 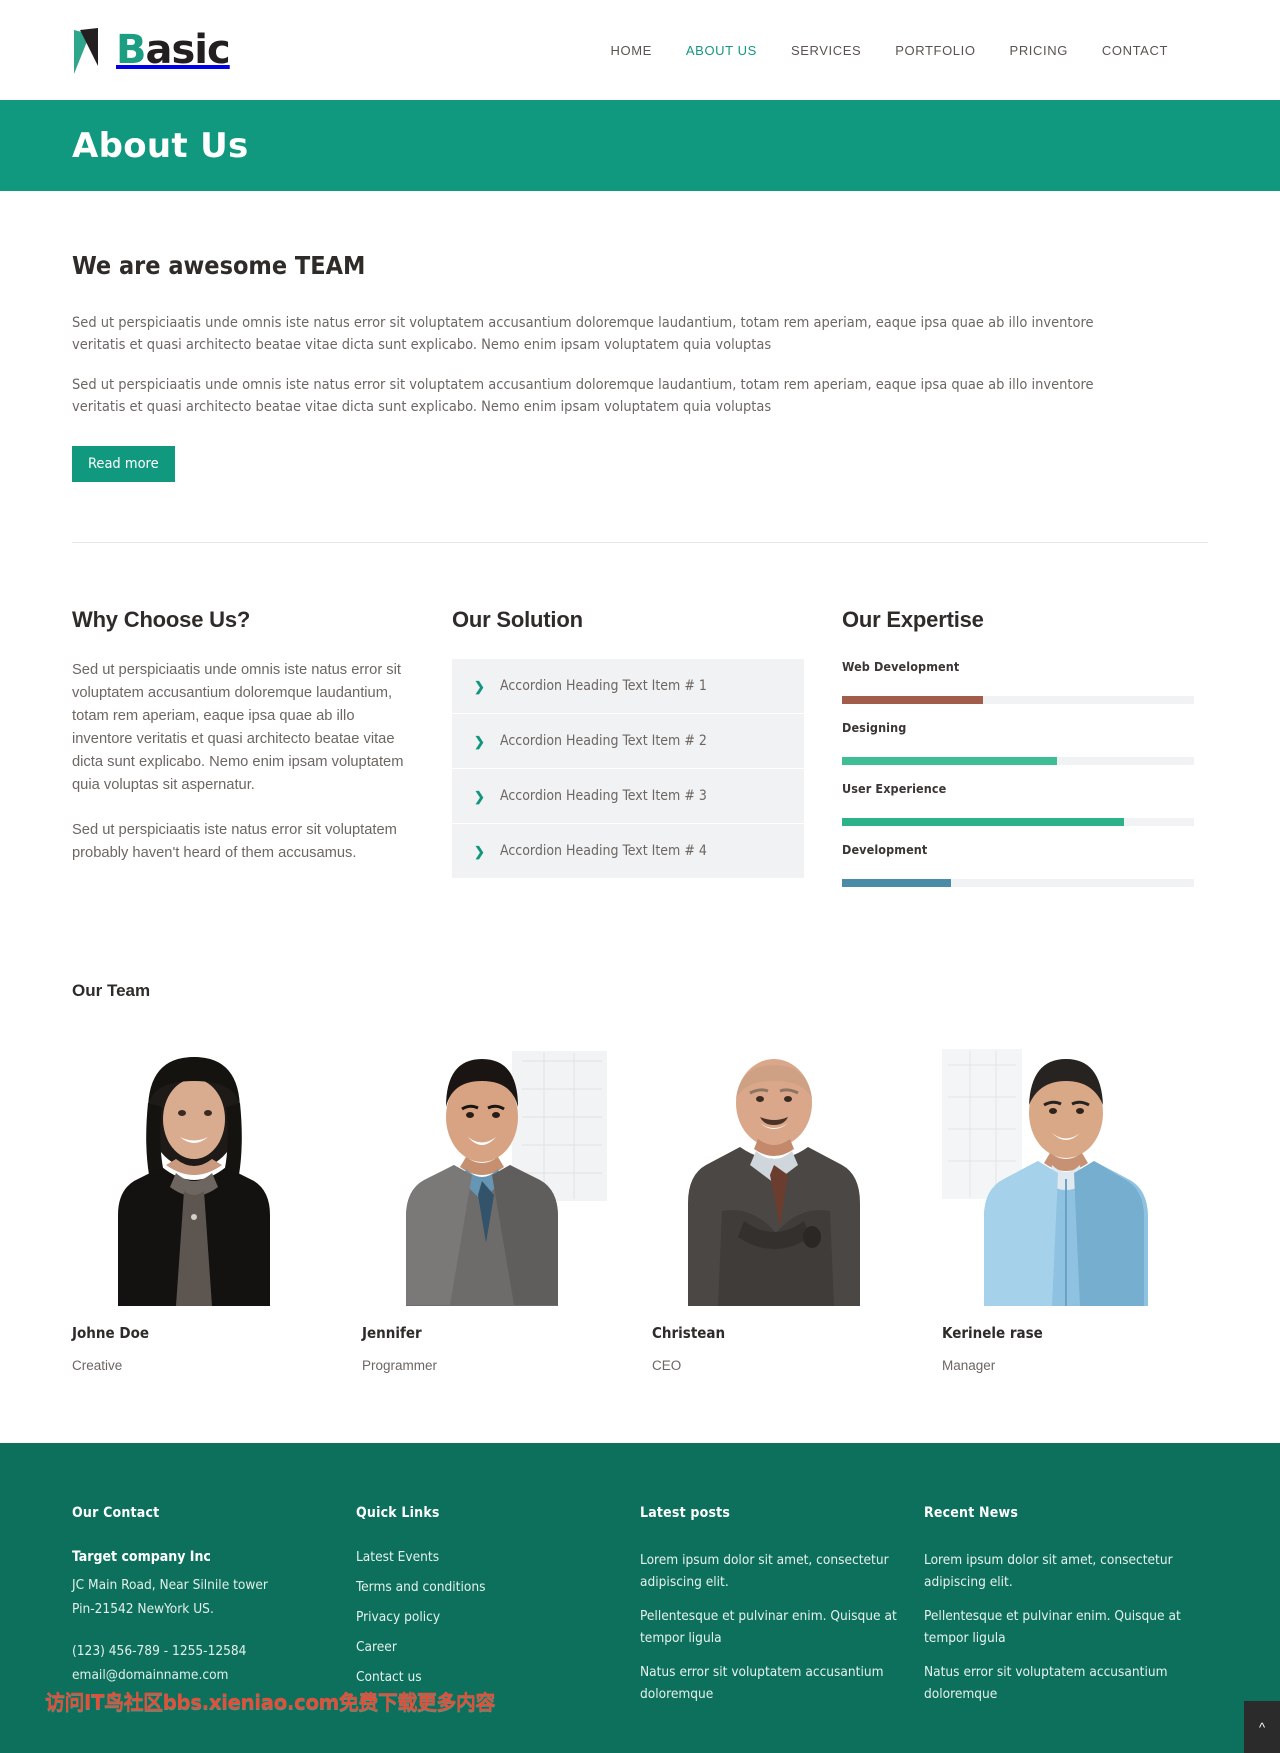 What do you see at coordinates (131, 50) in the screenshot?
I see `logo-text-b: B` at bounding box center [131, 50].